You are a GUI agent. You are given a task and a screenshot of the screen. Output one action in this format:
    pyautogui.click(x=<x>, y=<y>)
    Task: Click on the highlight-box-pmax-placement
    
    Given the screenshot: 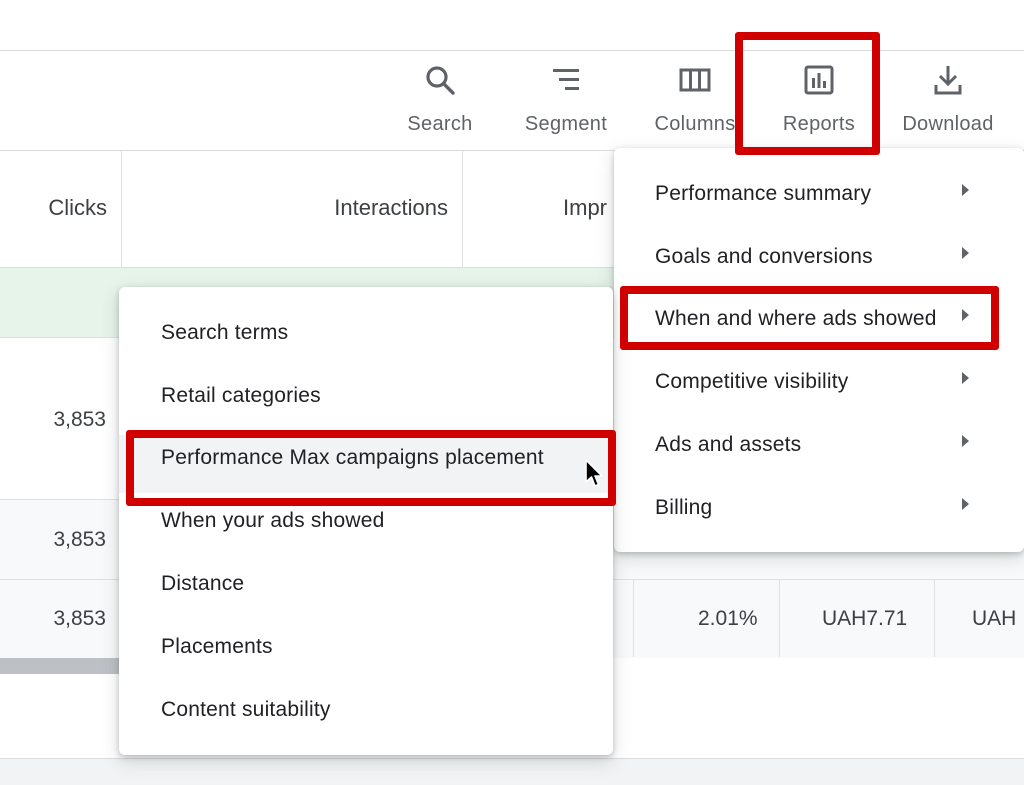 What is the action you would take?
    pyautogui.click(x=371, y=468)
    